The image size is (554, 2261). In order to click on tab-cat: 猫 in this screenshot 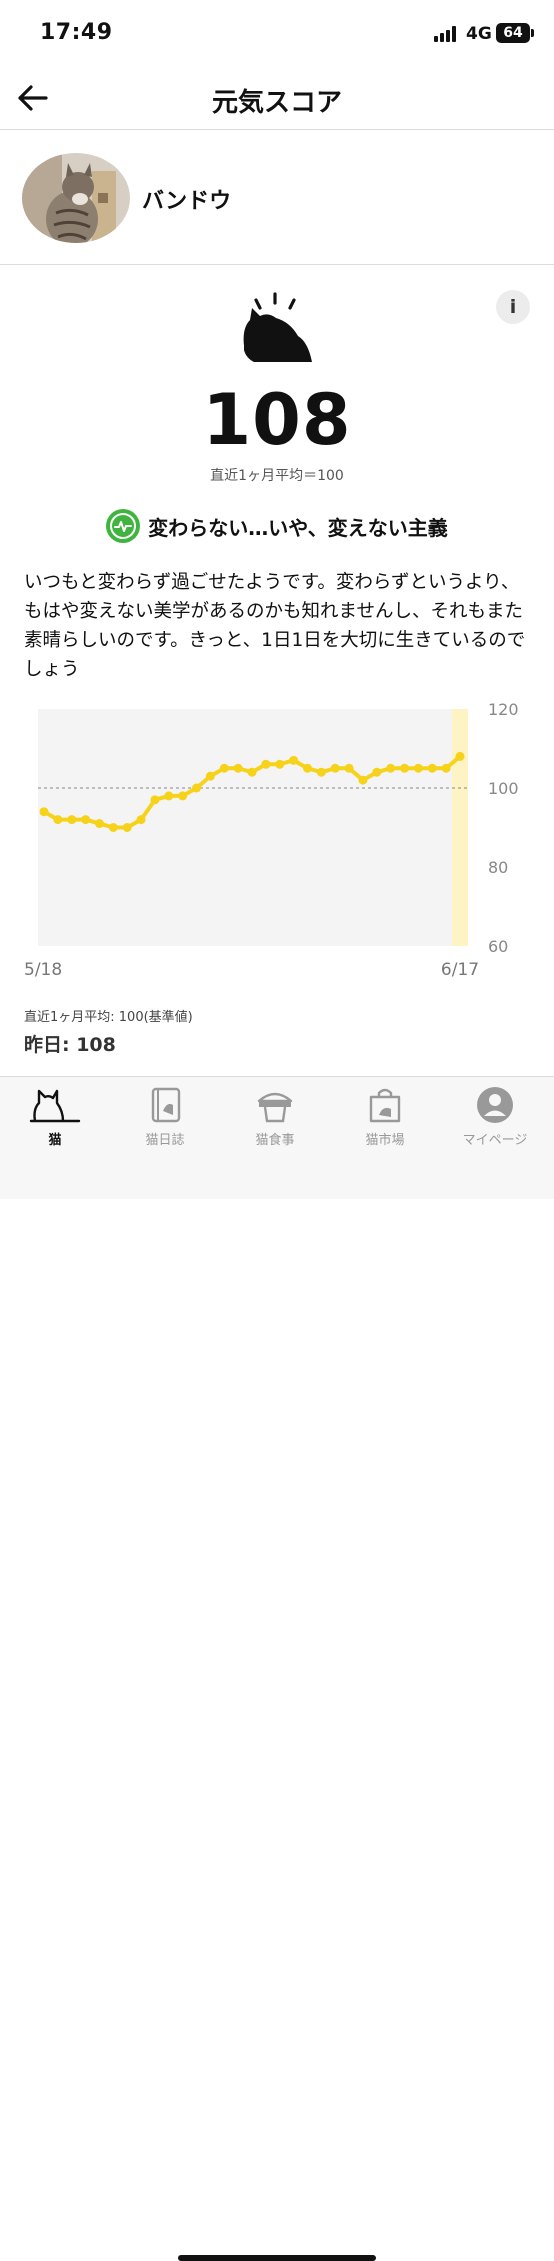, I will do `click(55, 1120)`.